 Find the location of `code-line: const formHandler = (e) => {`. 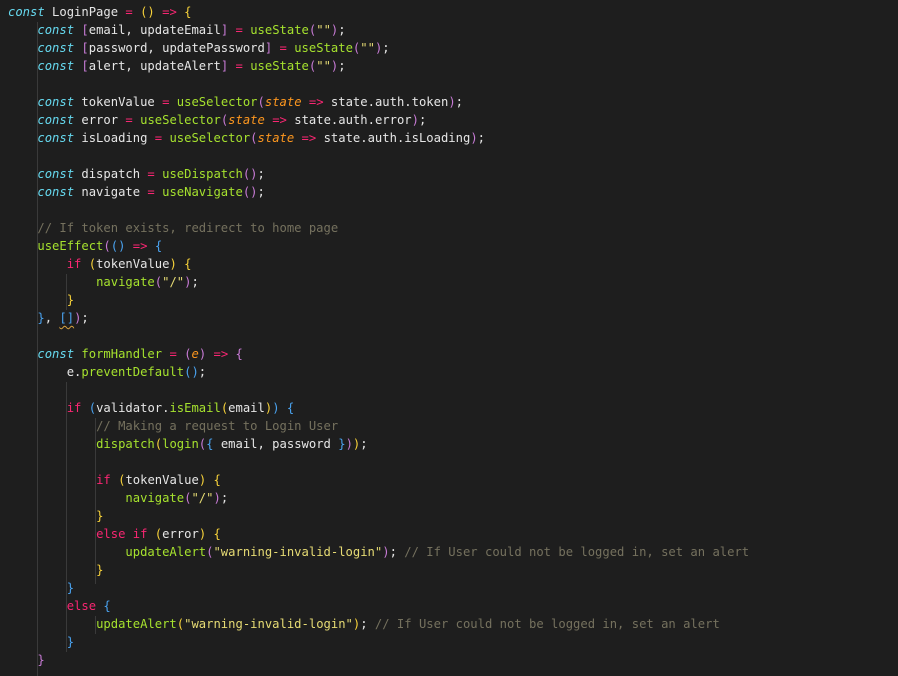

code-line: const formHandler = (e) => { is located at coordinates (125, 354).